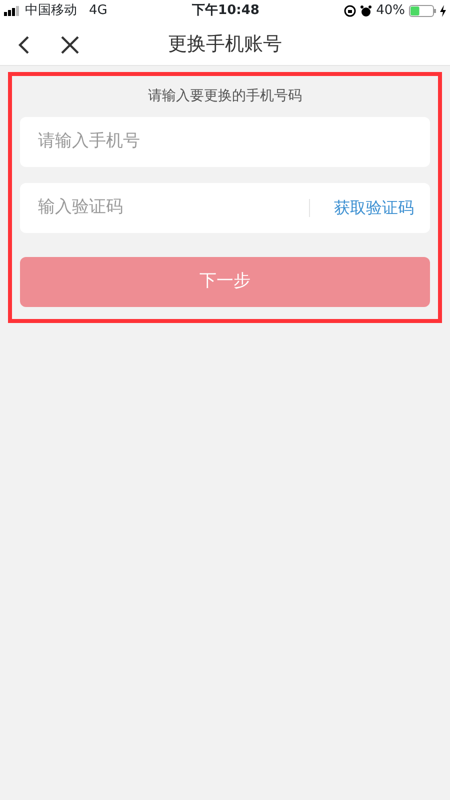  I want to click on get-code-link: 获取验证码, so click(361, 208).